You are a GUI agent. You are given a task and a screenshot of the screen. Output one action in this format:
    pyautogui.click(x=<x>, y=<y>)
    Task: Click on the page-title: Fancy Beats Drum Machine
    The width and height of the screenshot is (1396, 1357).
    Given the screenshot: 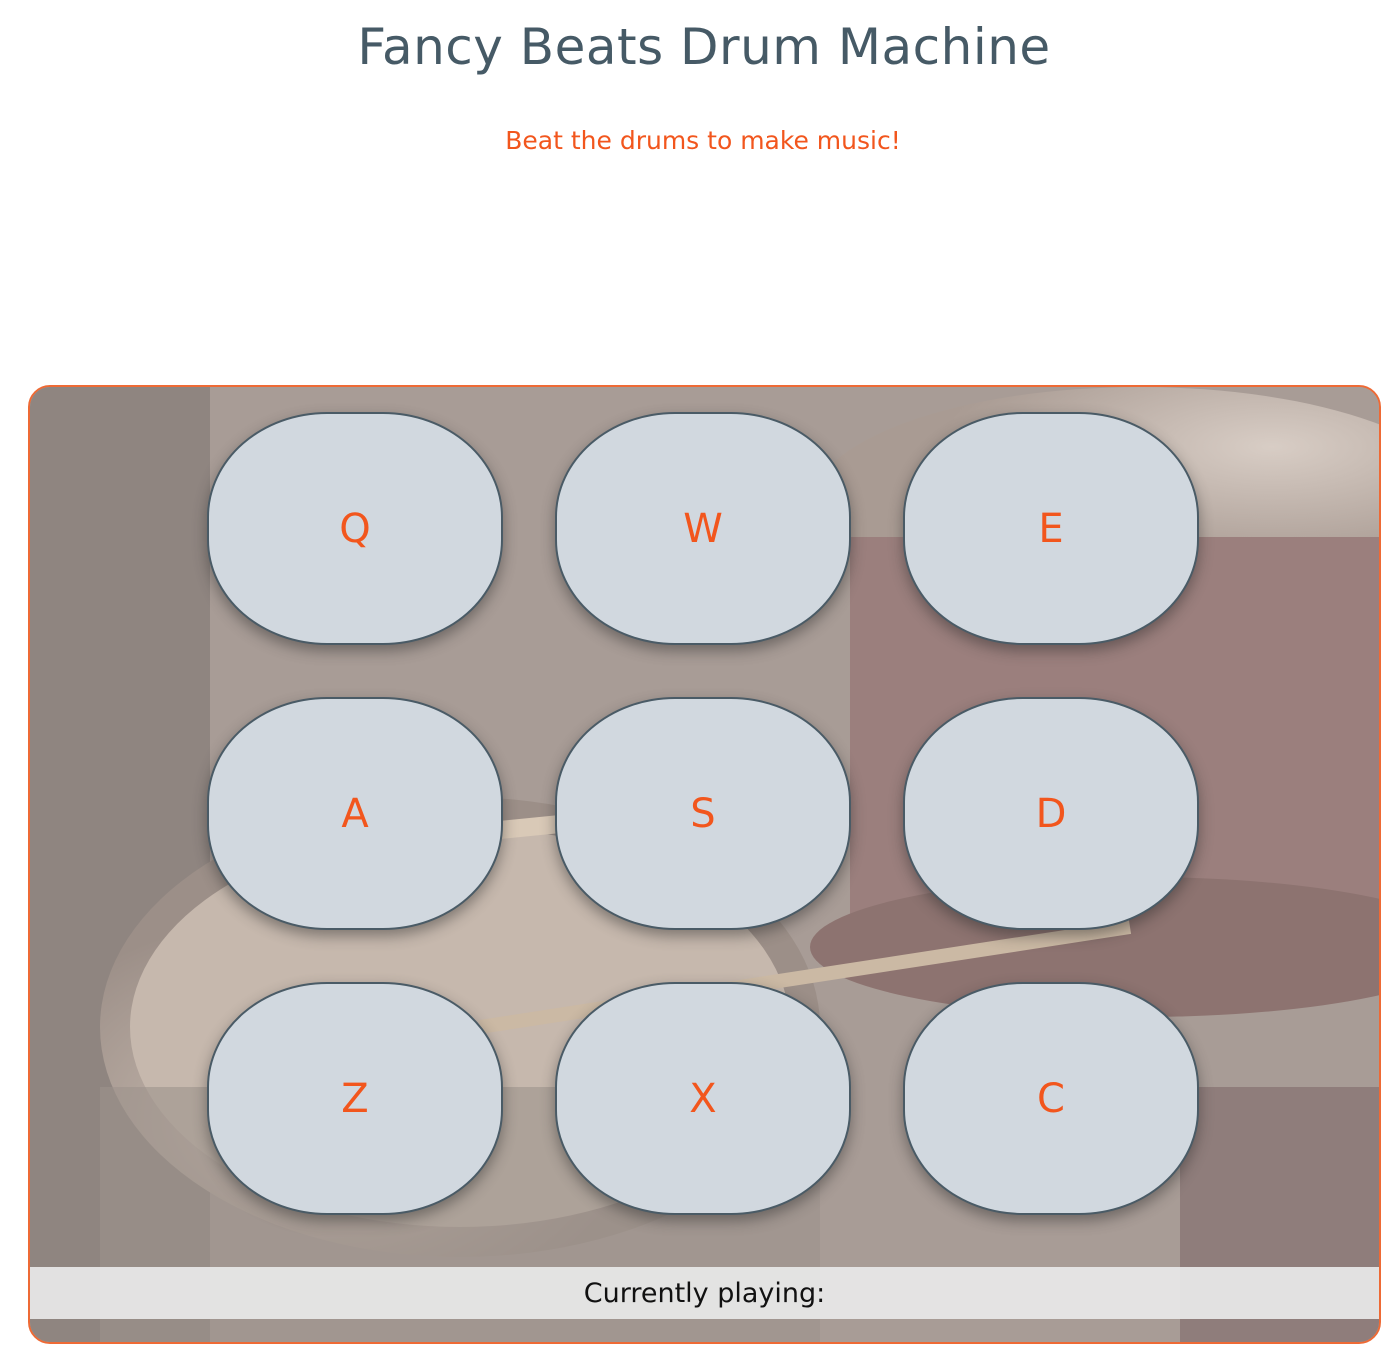 What is the action you would take?
    pyautogui.click(x=704, y=47)
    